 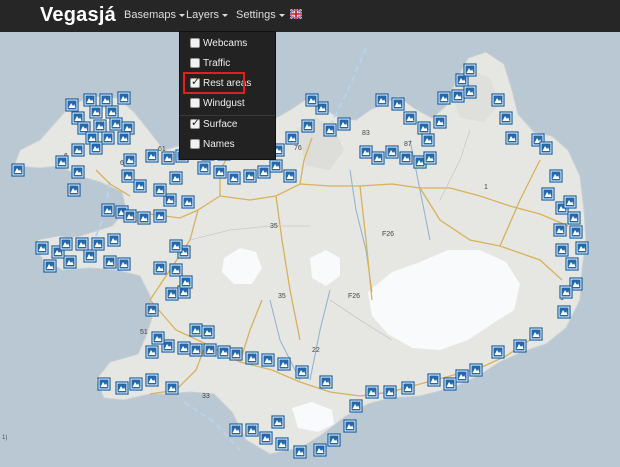 I want to click on webcams-checkbox, so click(x=195, y=43).